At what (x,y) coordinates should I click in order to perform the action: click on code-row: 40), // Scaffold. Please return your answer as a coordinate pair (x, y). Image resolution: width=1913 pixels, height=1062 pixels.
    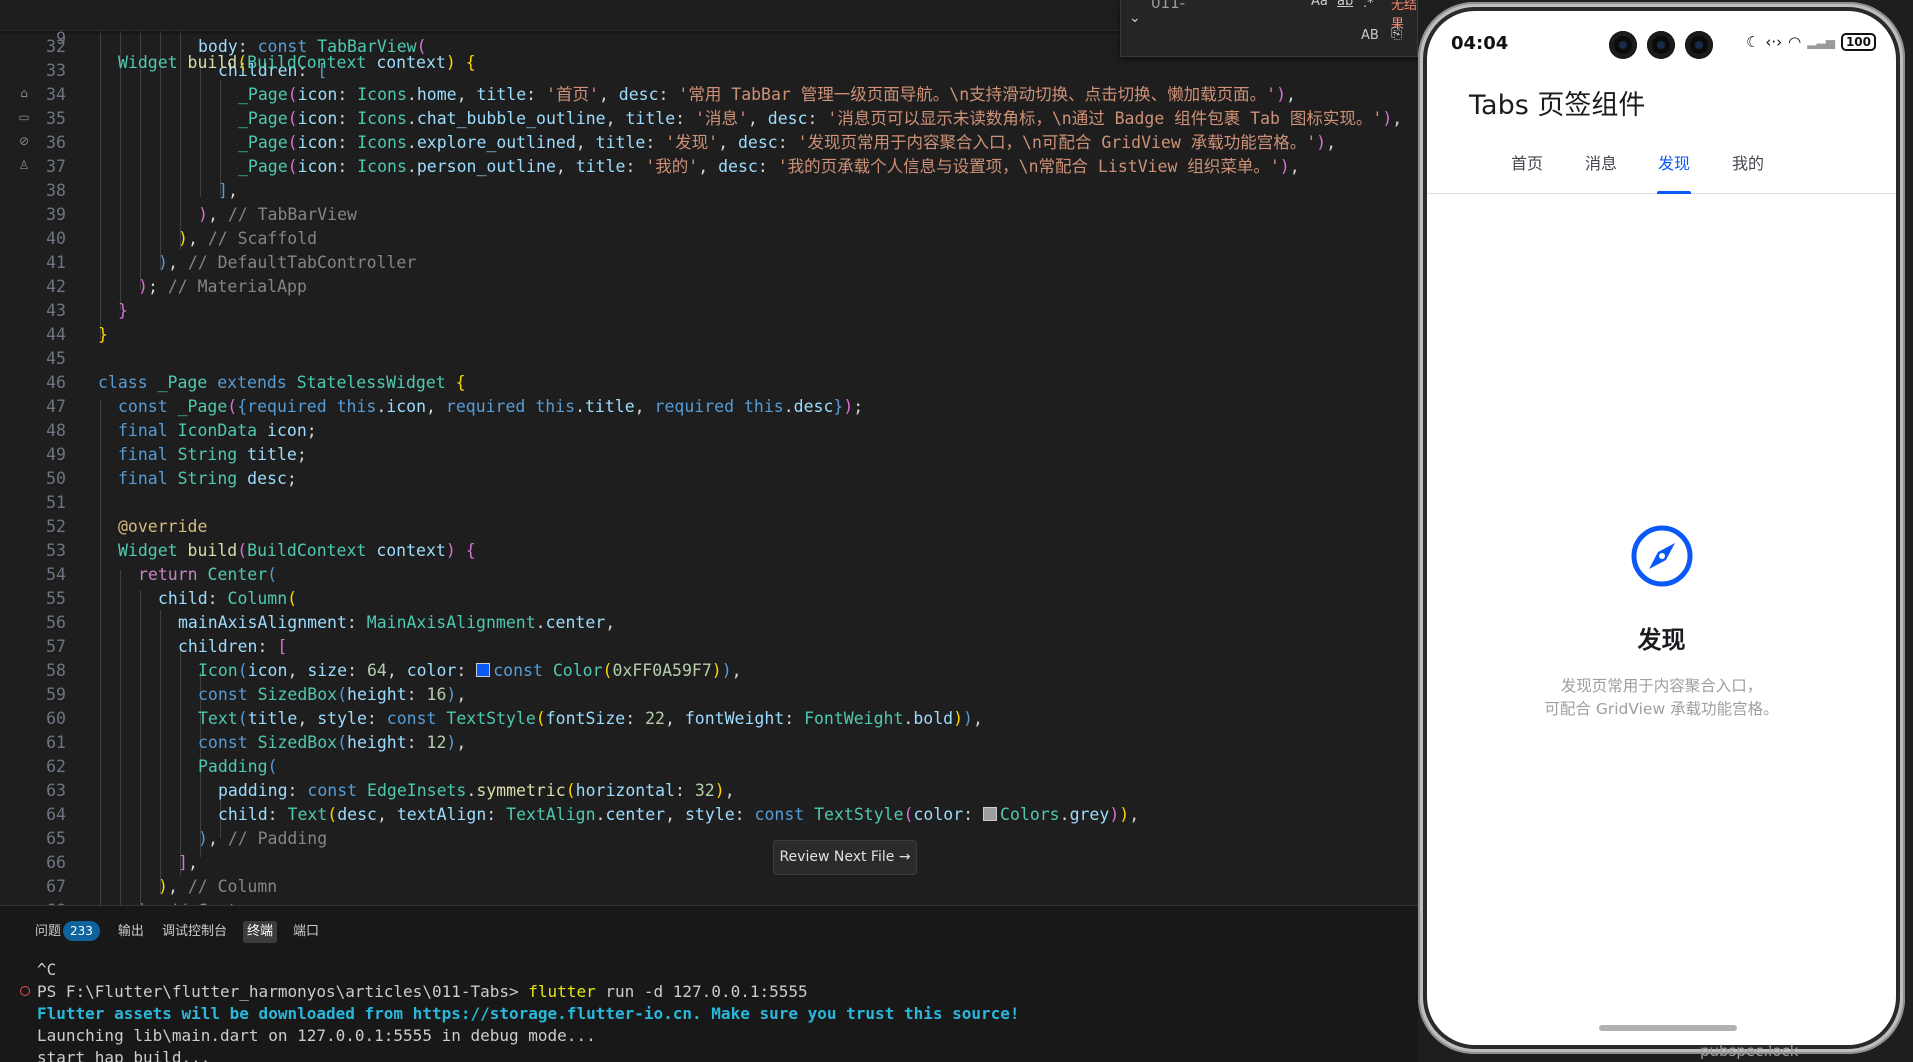
    Looking at the image, I should click on (709, 239).